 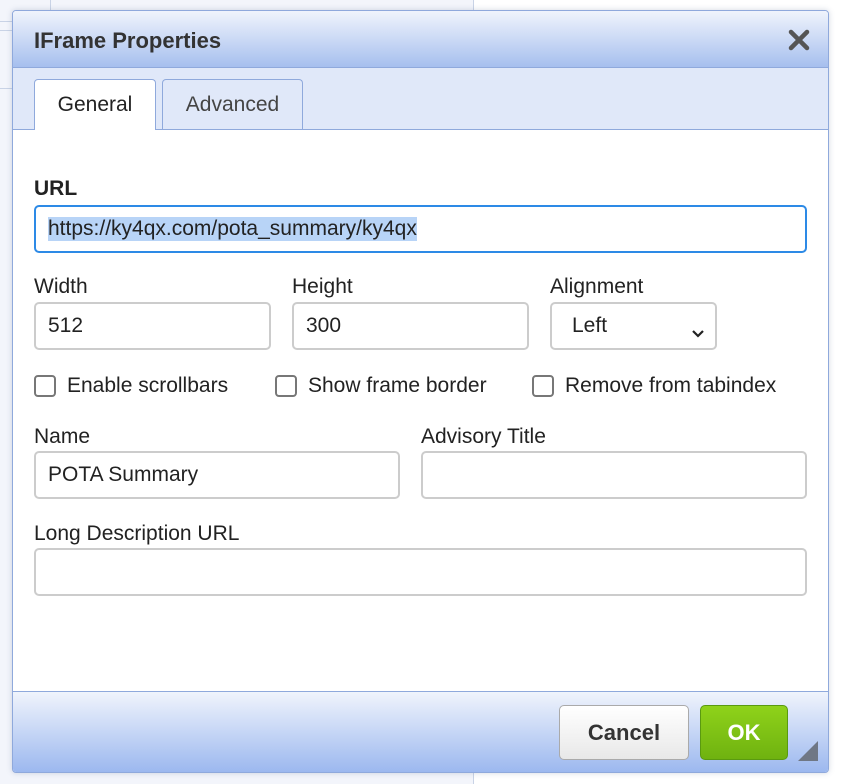 I want to click on tab-general: General, so click(x=95, y=104).